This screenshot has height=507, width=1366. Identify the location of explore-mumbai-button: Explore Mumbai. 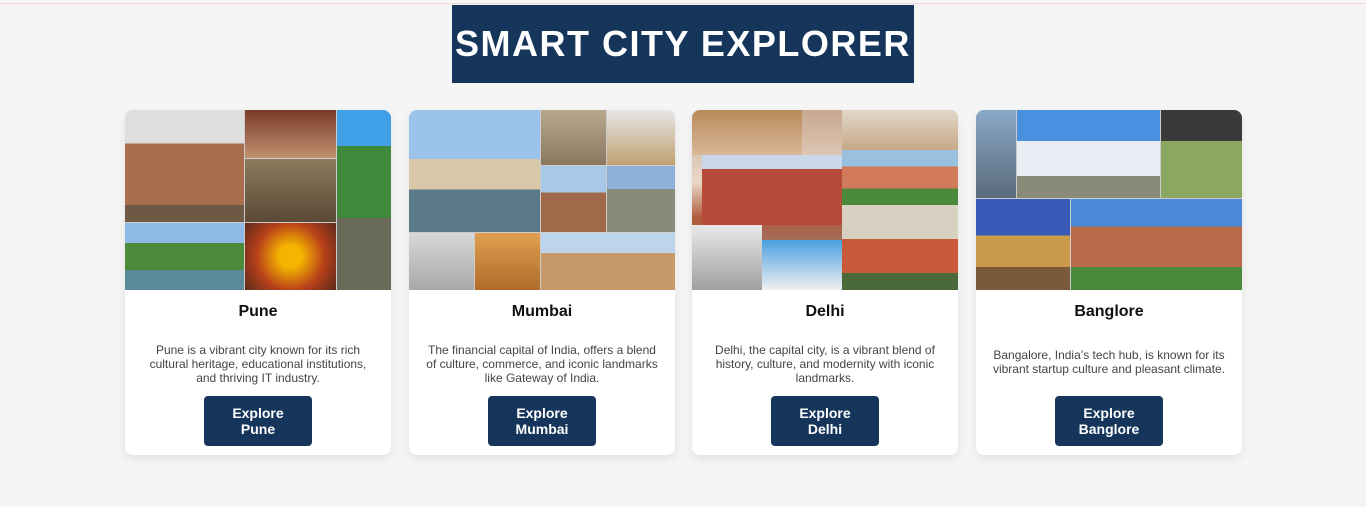
(542, 421).